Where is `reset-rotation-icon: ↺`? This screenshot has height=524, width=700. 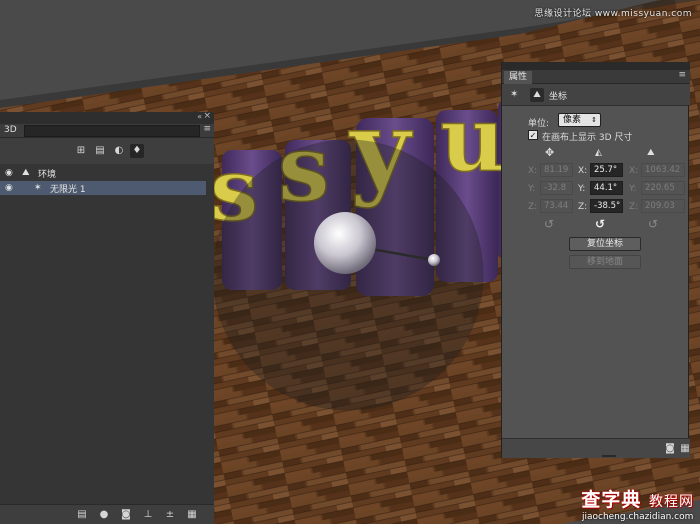 reset-rotation-icon: ↺ is located at coordinates (600, 224).